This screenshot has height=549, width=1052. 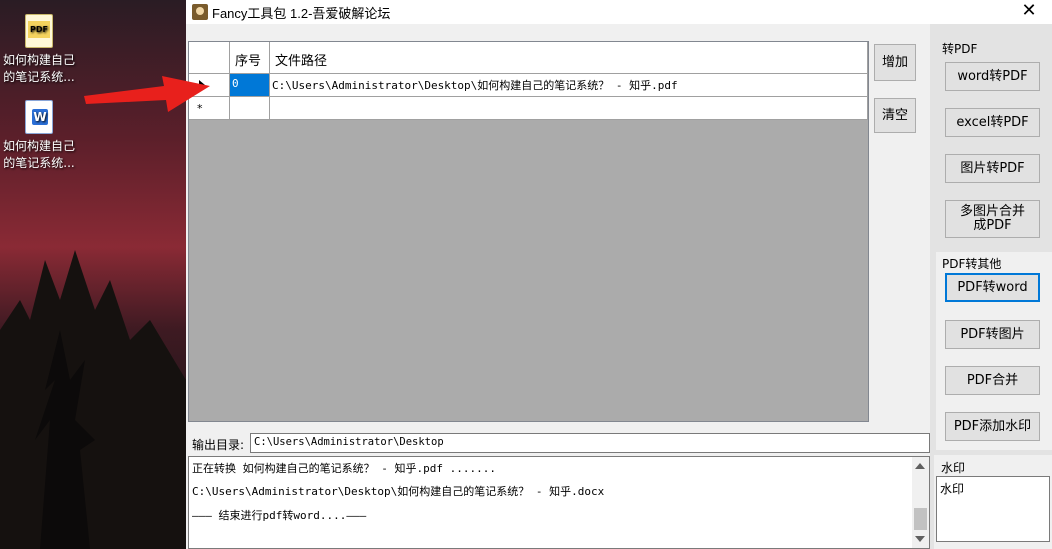 I want to click on word-to-pdf-button: word转PDF, so click(x=992, y=76).